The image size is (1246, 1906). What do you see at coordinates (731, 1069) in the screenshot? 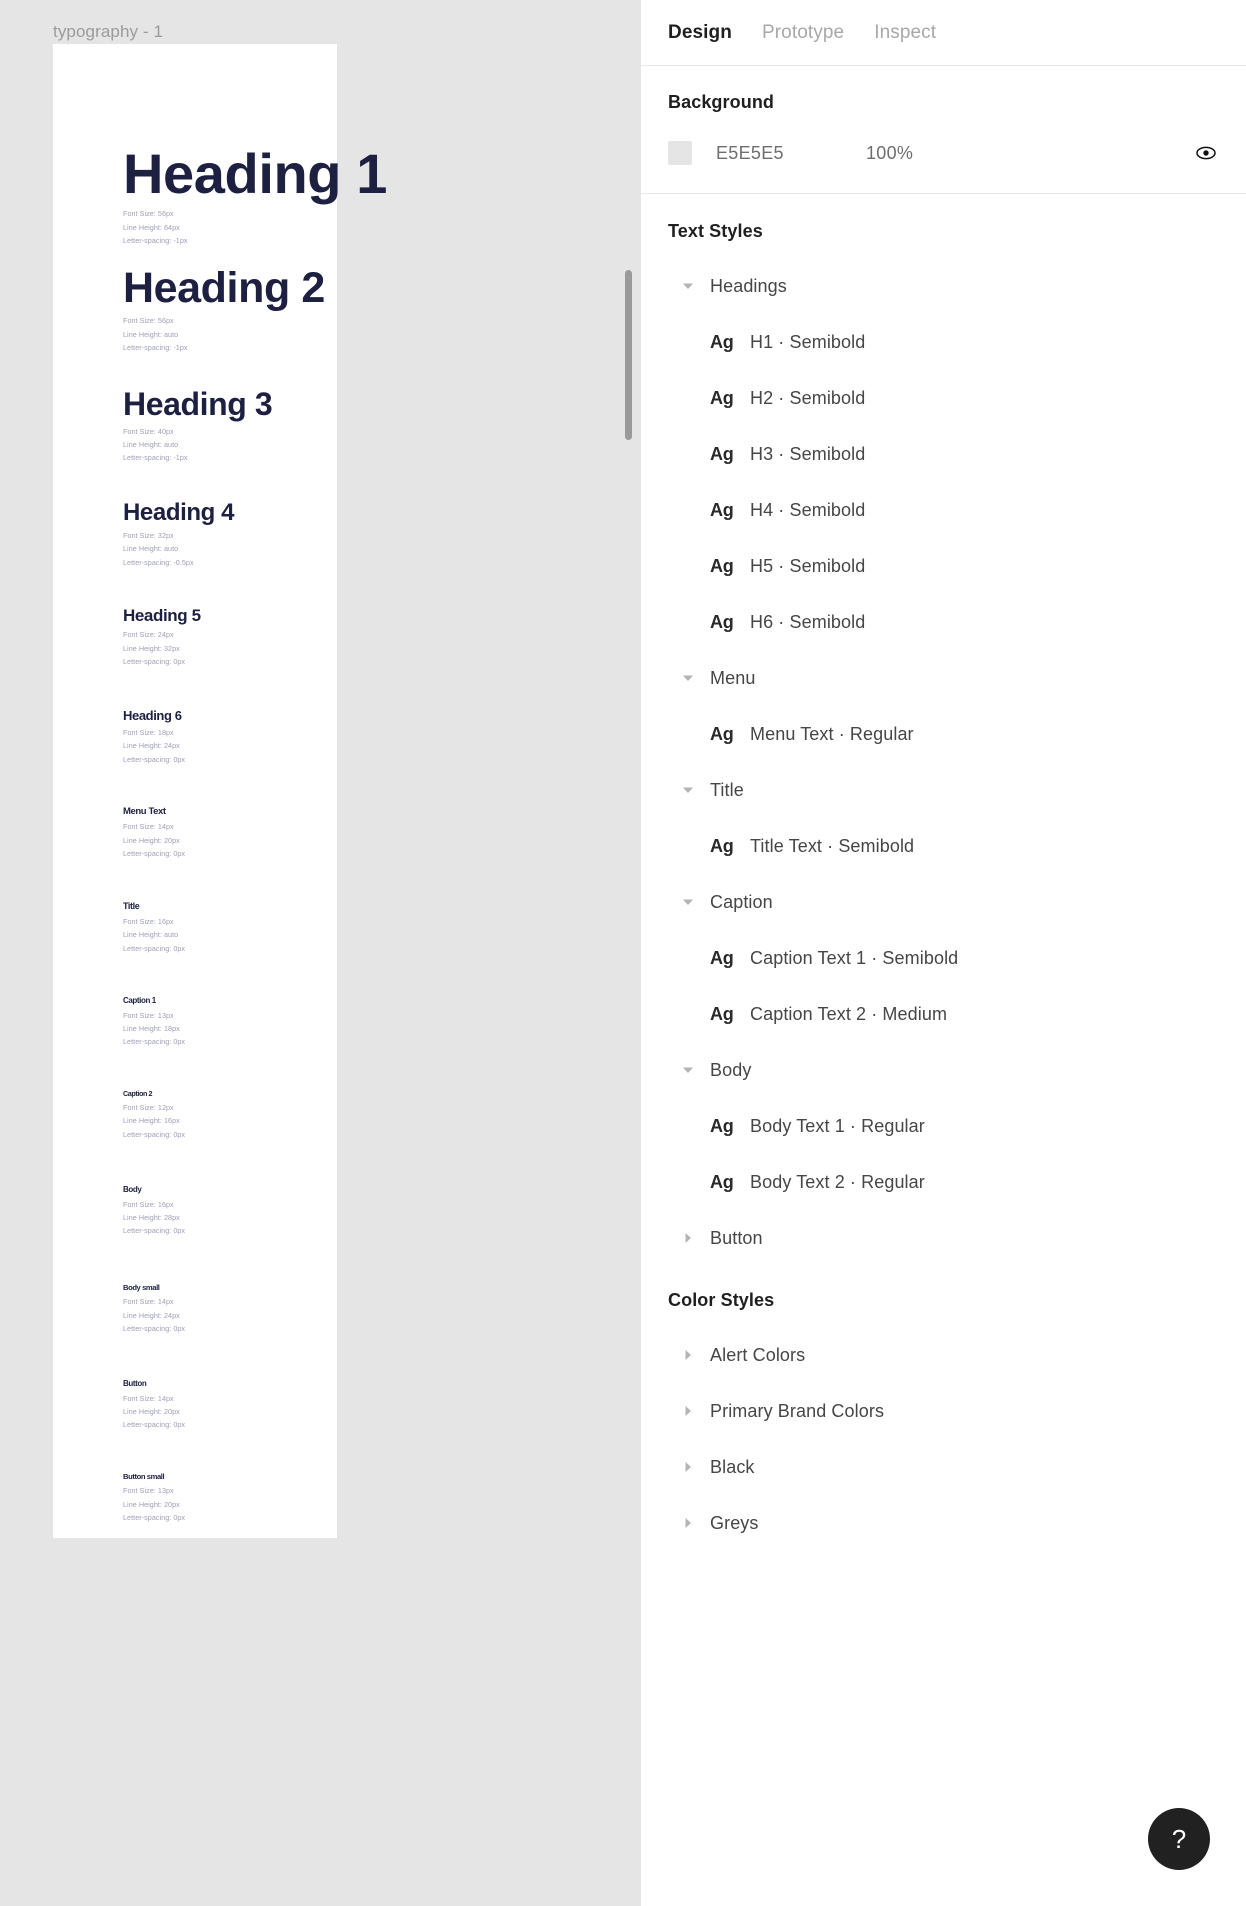
I see `group-label: Body` at bounding box center [731, 1069].